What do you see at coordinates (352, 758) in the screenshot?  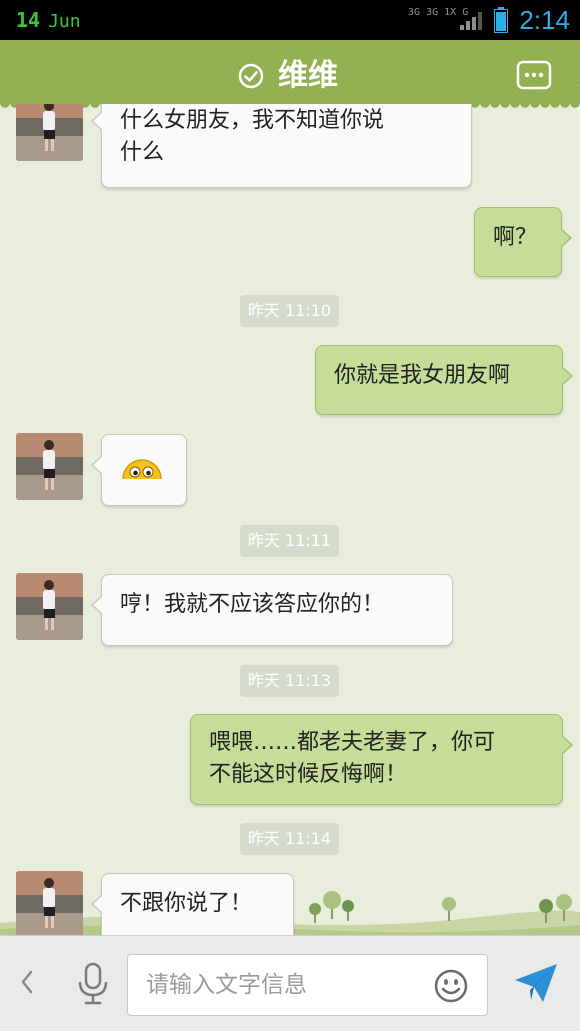 I see `message-text: 喂喂……都老夫老妻了，你可 不能这时候反悔啊！` at bounding box center [352, 758].